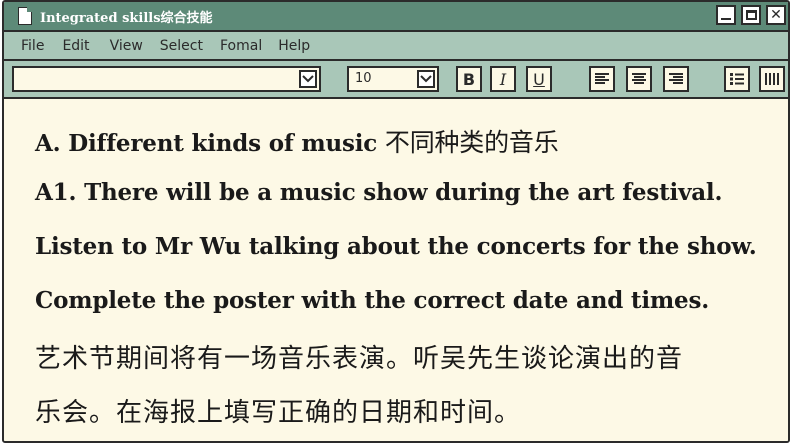 The width and height of the screenshot is (794, 447). I want to click on maximize-button, so click(751, 15).